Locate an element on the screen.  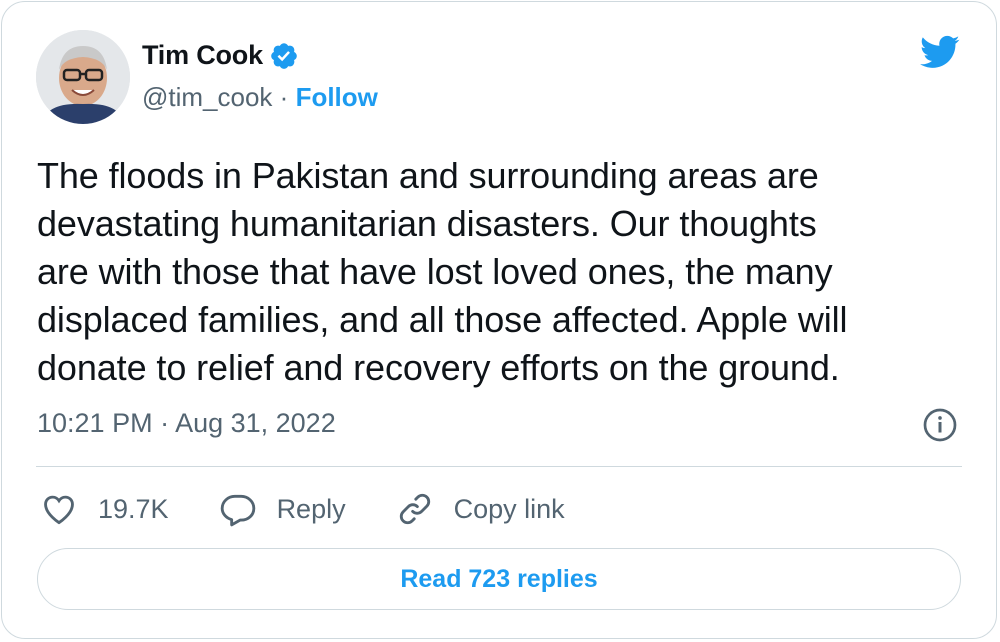
reply-button: Reply is located at coordinates (282, 509).